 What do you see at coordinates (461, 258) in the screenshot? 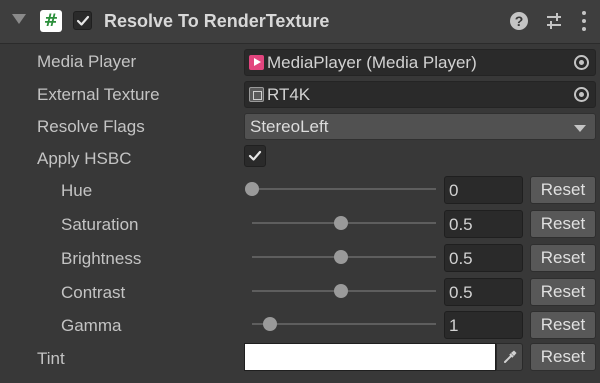
I see `brightness-value: 0.5` at bounding box center [461, 258].